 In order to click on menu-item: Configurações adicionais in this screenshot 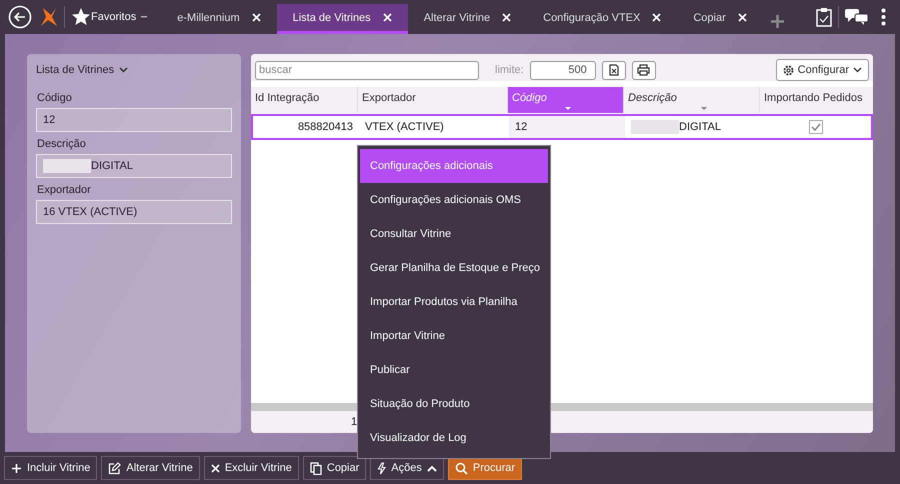, I will do `click(454, 166)`.